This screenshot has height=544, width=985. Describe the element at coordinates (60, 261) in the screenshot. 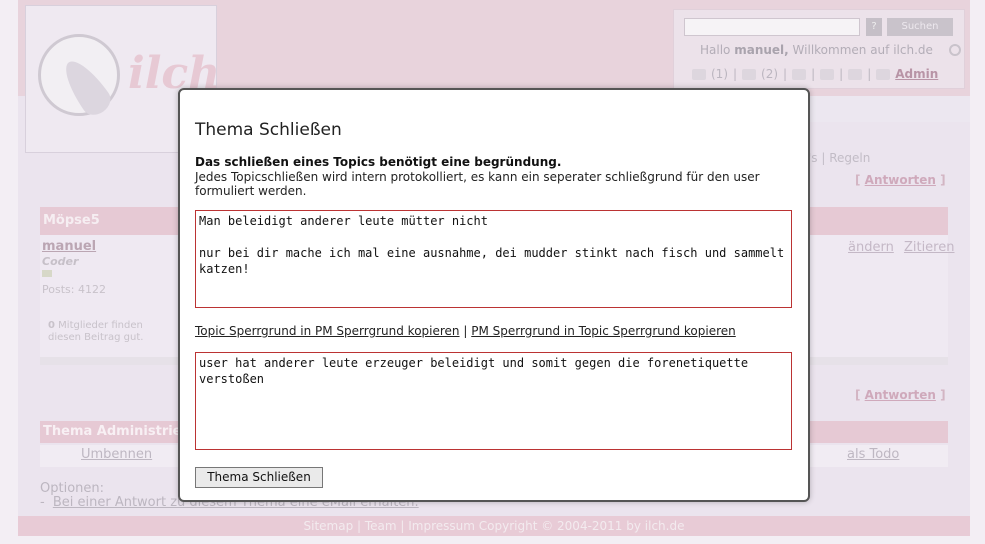

I see `author-rank: Coder` at that location.